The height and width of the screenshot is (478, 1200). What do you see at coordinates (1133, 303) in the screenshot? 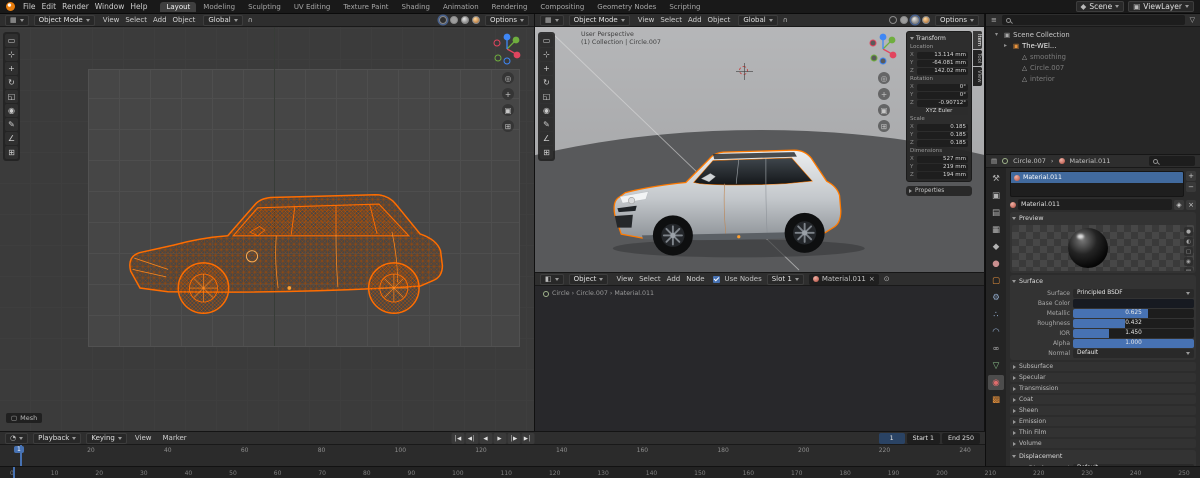
I see `property-value-widget` at bounding box center [1133, 303].